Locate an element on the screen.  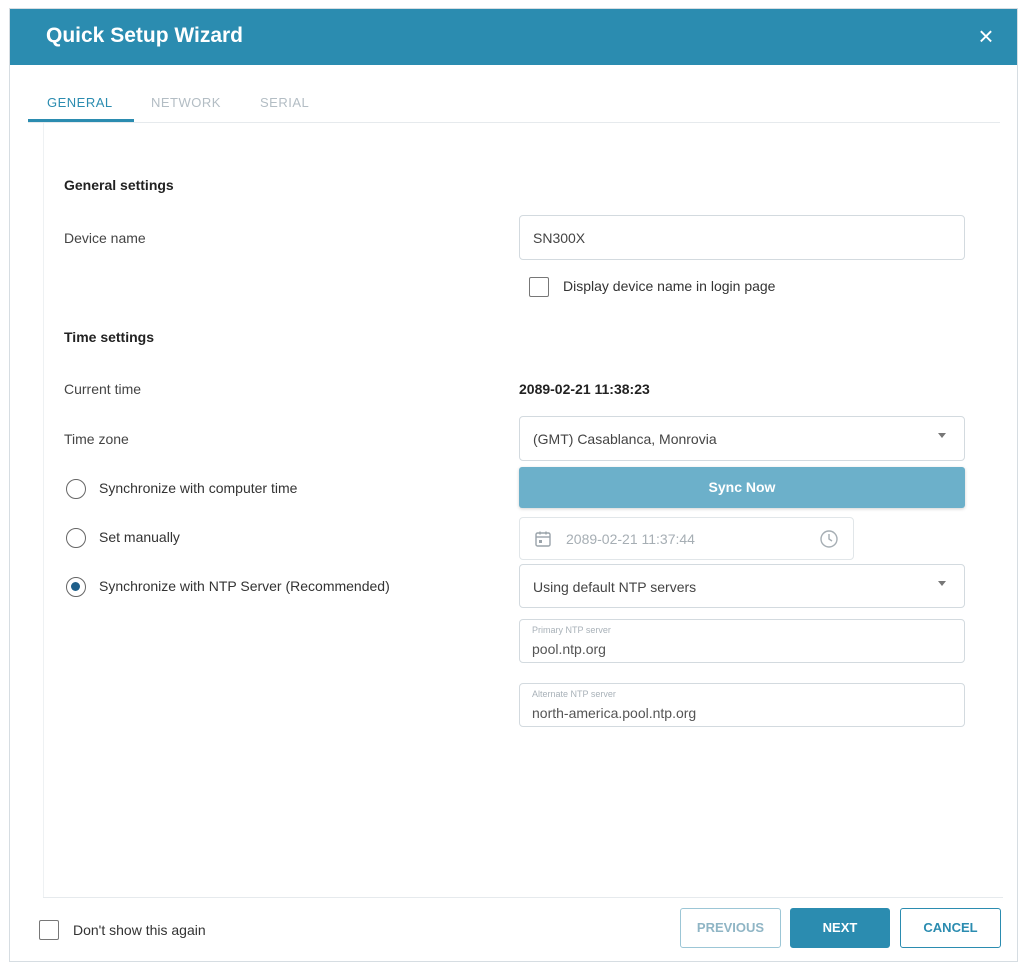
device-name-value: SN300X is located at coordinates (559, 238).